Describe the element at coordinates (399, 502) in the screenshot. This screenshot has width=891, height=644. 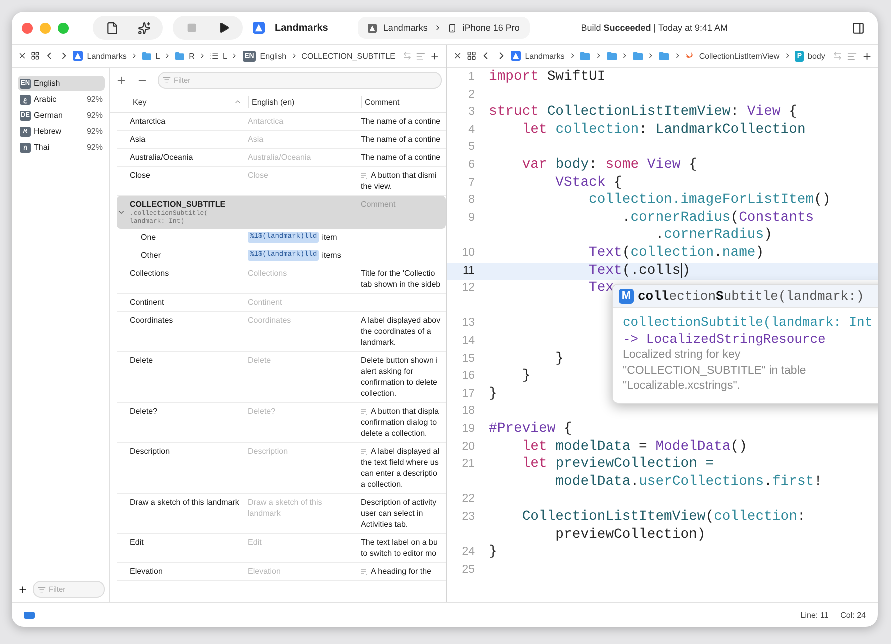
I see `comment-text: Description of activity` at that location.